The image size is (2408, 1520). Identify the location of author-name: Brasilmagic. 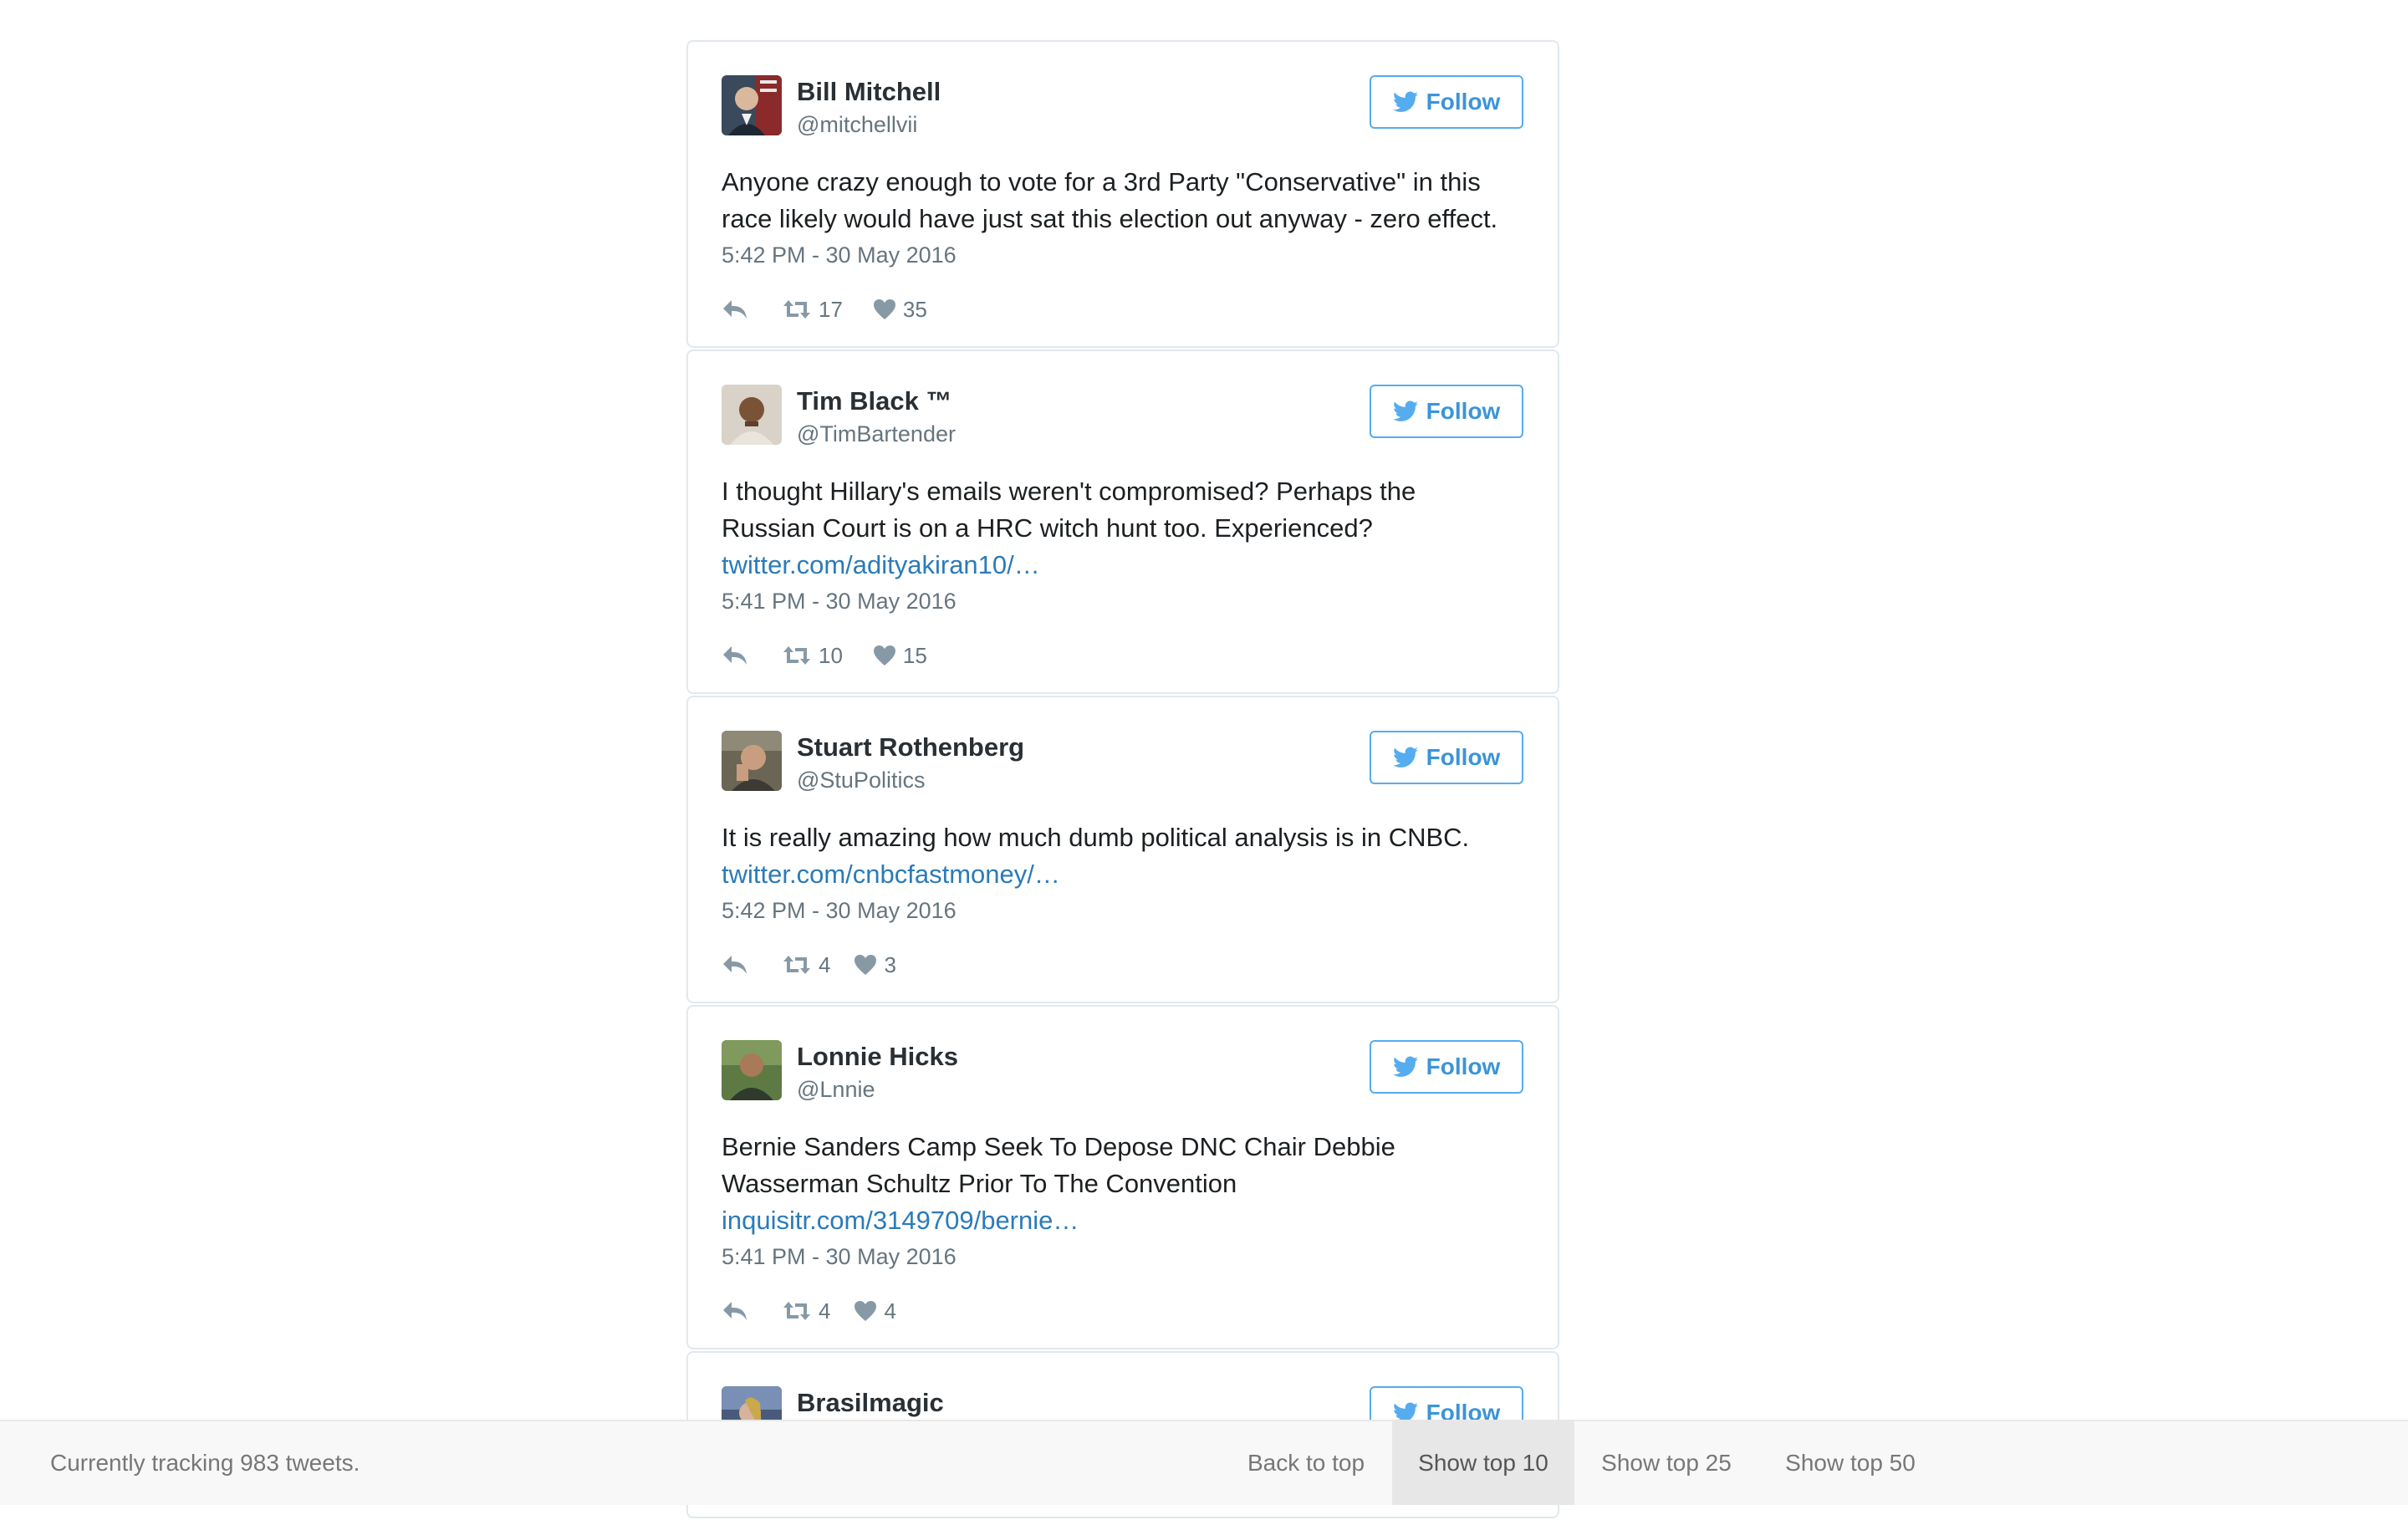
(870, 1403).